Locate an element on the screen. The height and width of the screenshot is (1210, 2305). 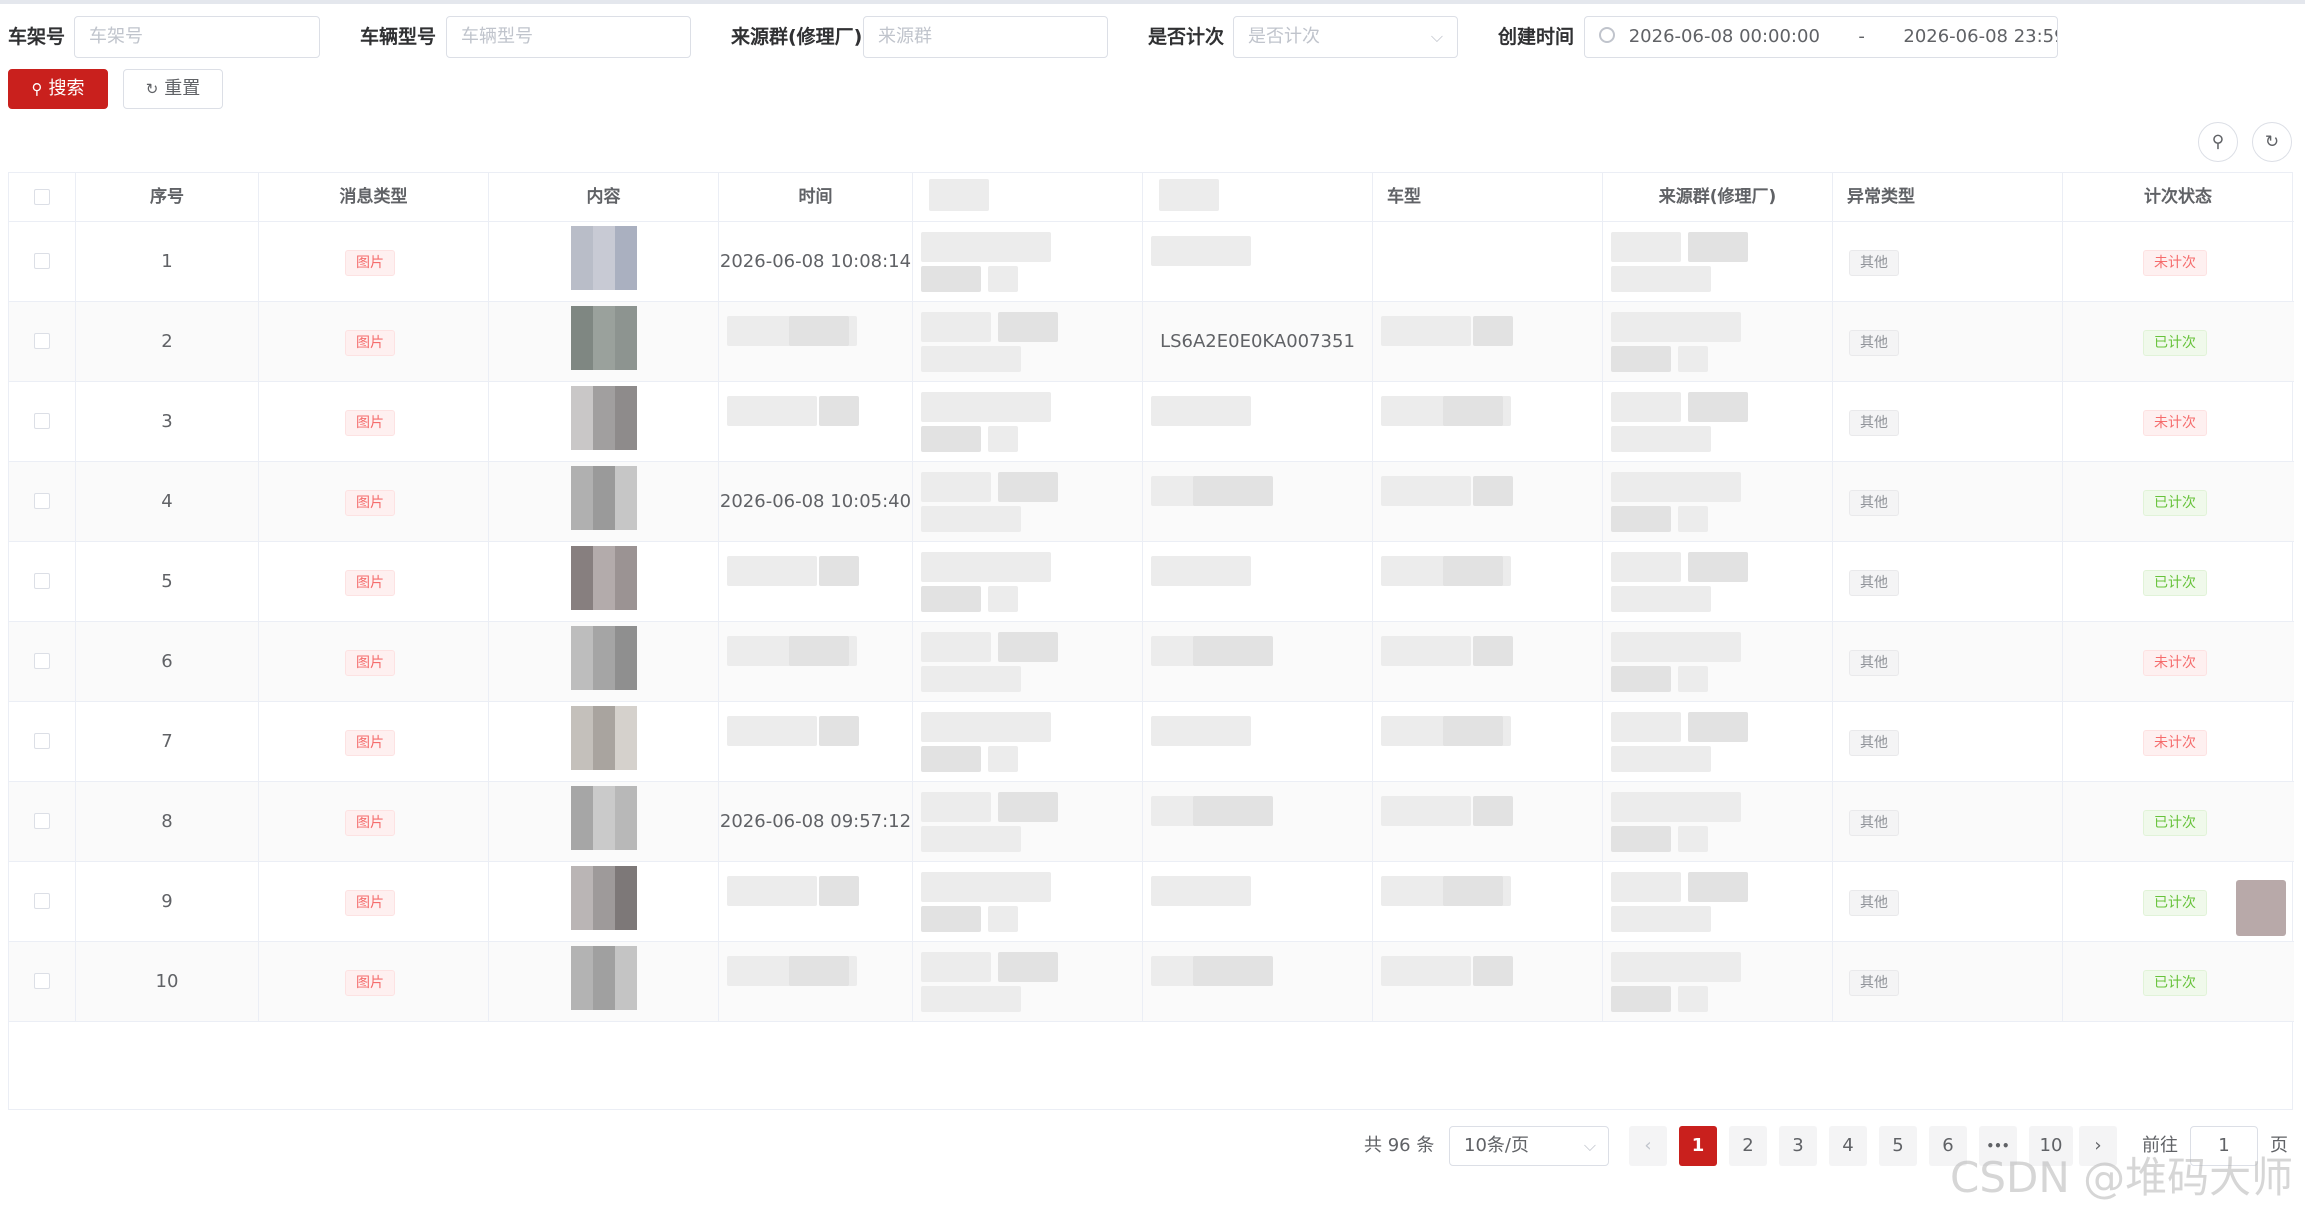
reset-button-label: 重置 is located at coordinates (182, 88).